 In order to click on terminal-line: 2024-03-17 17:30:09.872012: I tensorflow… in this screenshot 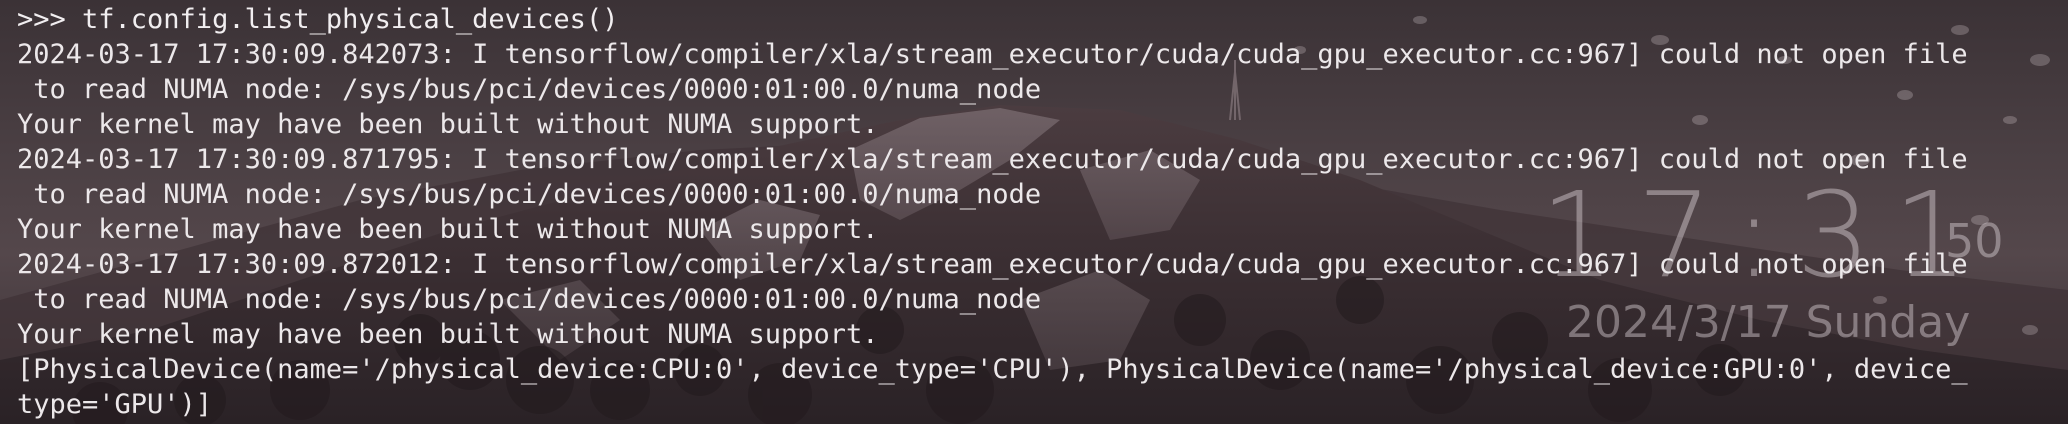, I will do `click(992, 264)`.